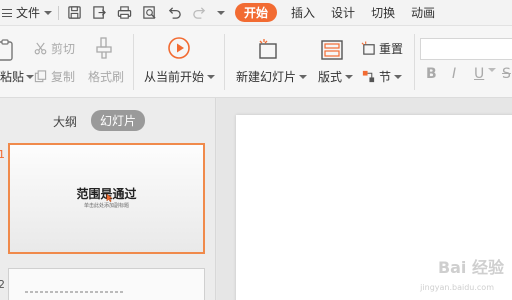 This screenshot has width=512, height=300. I want to click on slide-subtitle: 单击此处添加副标题, so click(106, 206).